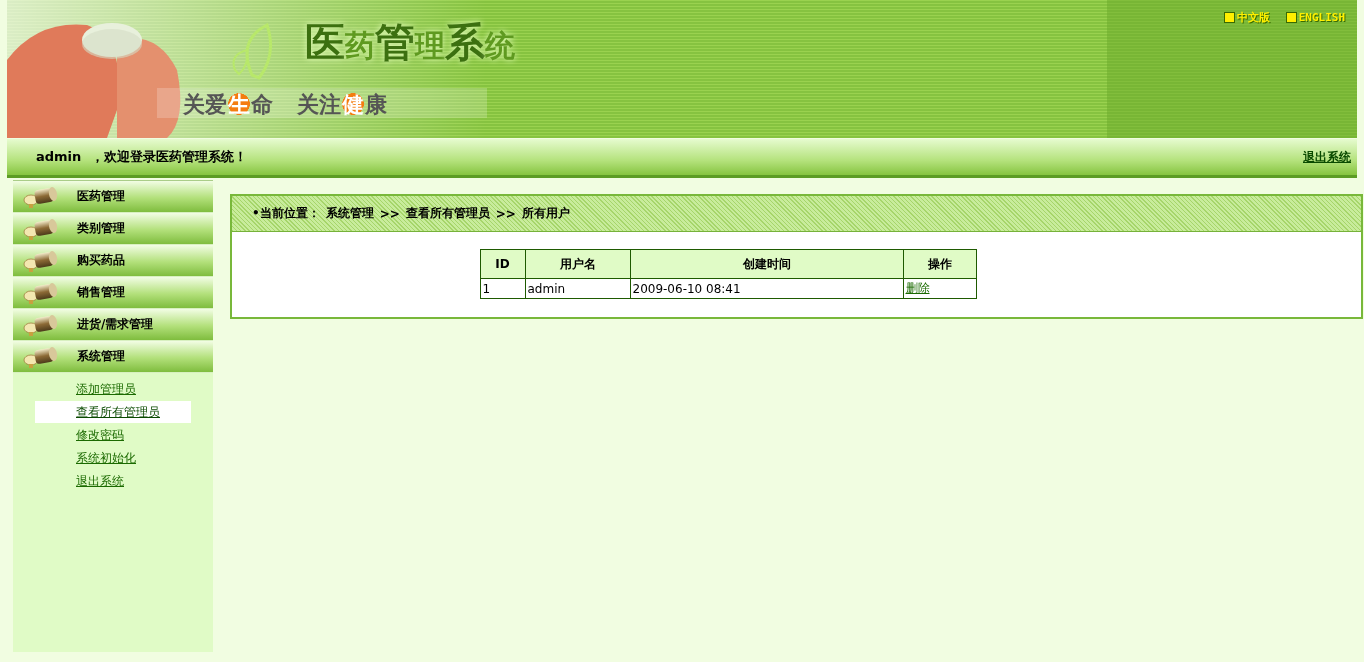  Describe the element at coordinates (577, 288) in the screenshot. I see `table-cell: admin` at that location.